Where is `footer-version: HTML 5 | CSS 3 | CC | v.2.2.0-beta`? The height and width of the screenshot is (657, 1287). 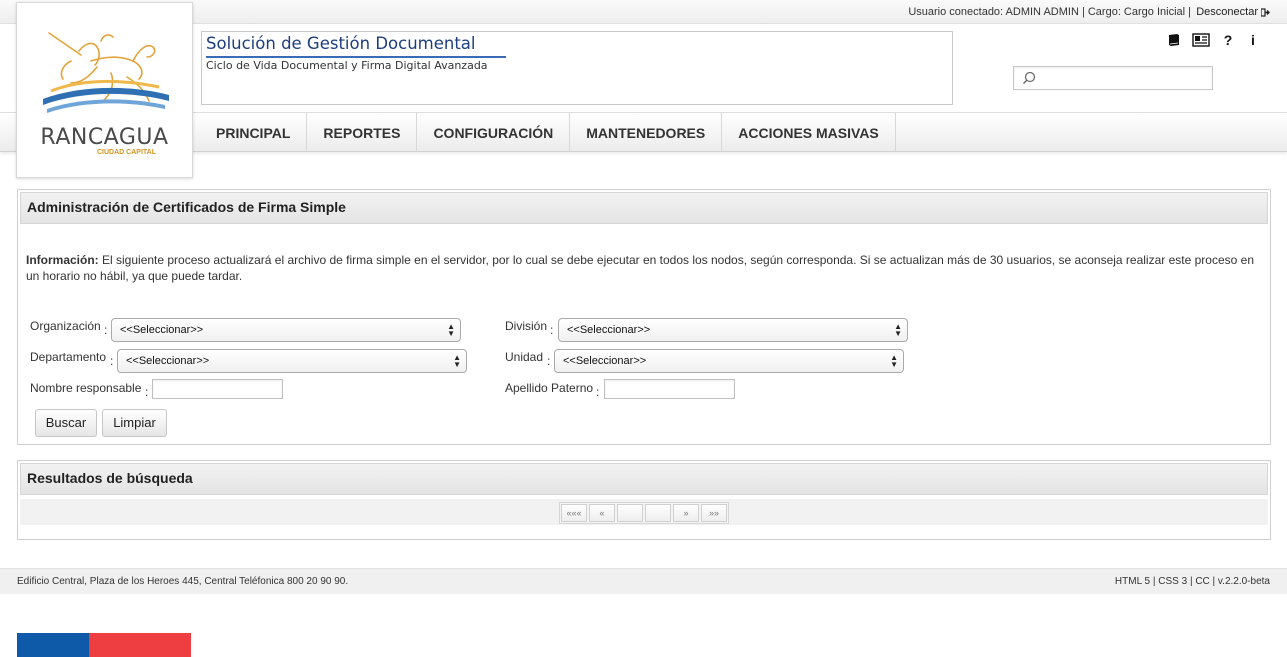 footer-version: HTML 5 | CSS 3 | CC | v.2.2.0-beta is located at coordinates (1192, 581).